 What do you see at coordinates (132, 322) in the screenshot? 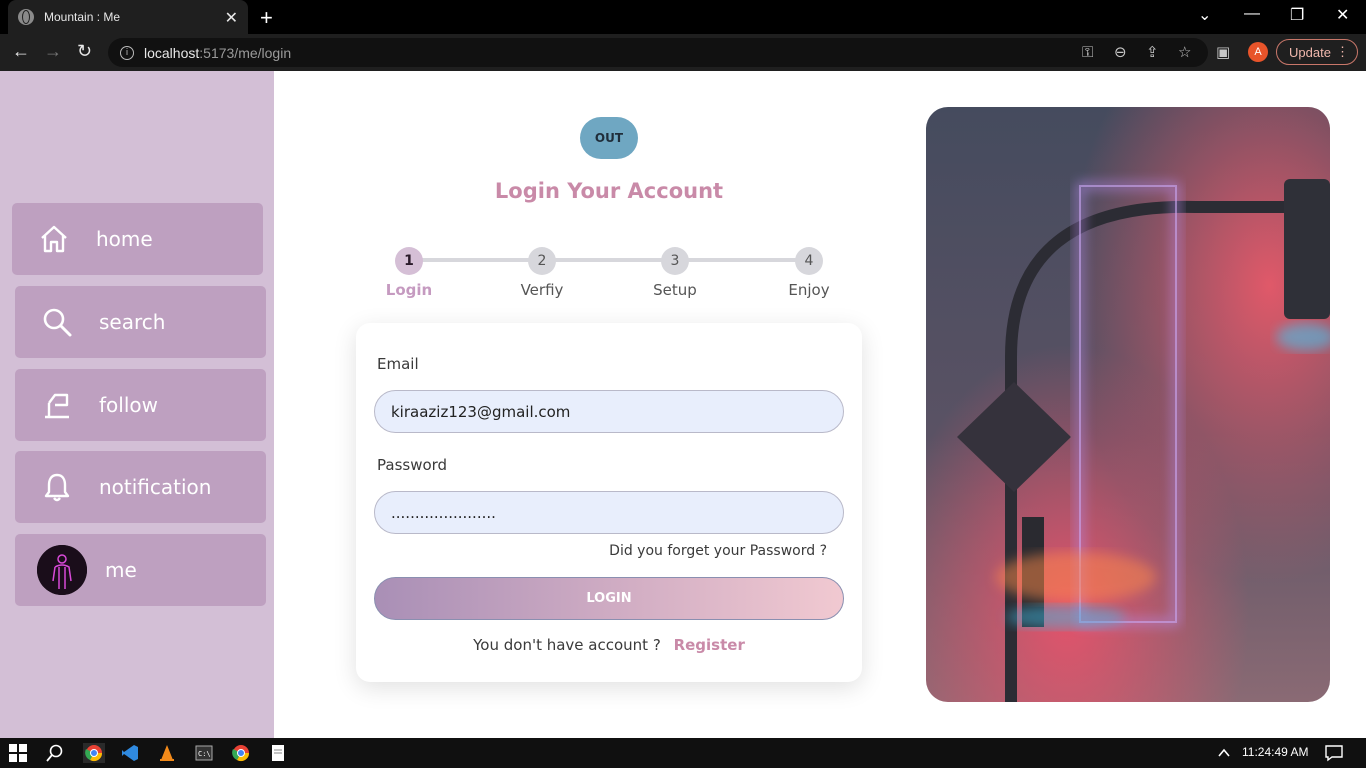
I see `sidebar-item-label: search` at bounding box center [132, 322].